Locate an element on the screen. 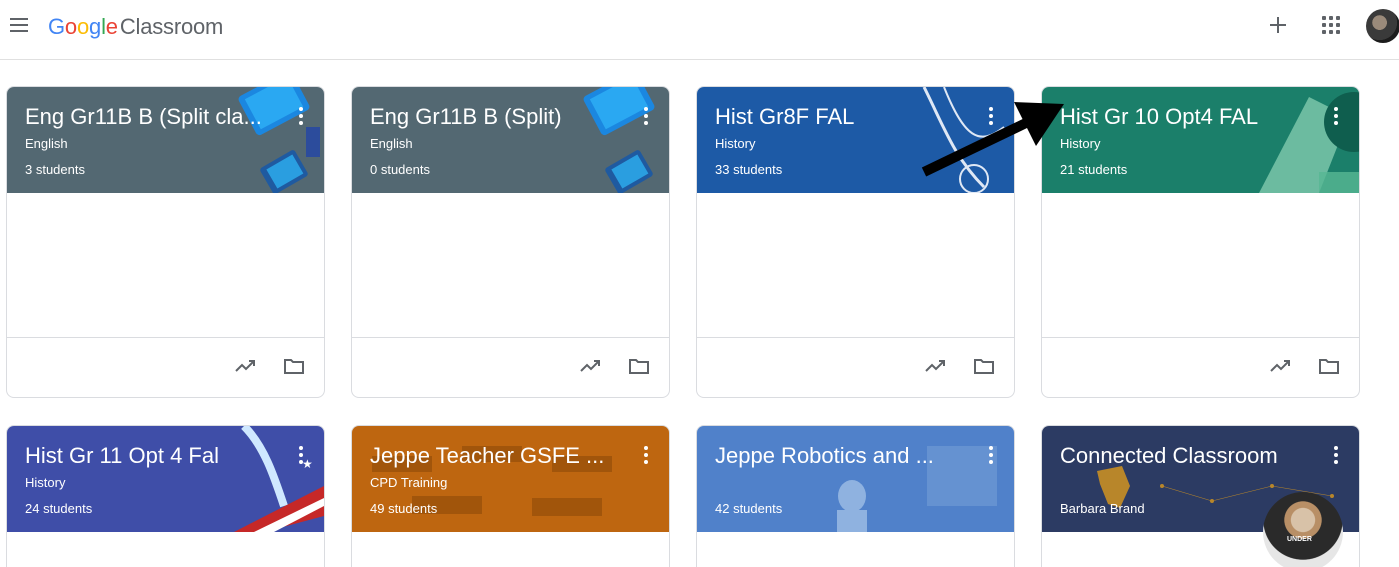  class-card-banner: Hist Gr8F FAL History 33 students is located at coordinates (855, 140).